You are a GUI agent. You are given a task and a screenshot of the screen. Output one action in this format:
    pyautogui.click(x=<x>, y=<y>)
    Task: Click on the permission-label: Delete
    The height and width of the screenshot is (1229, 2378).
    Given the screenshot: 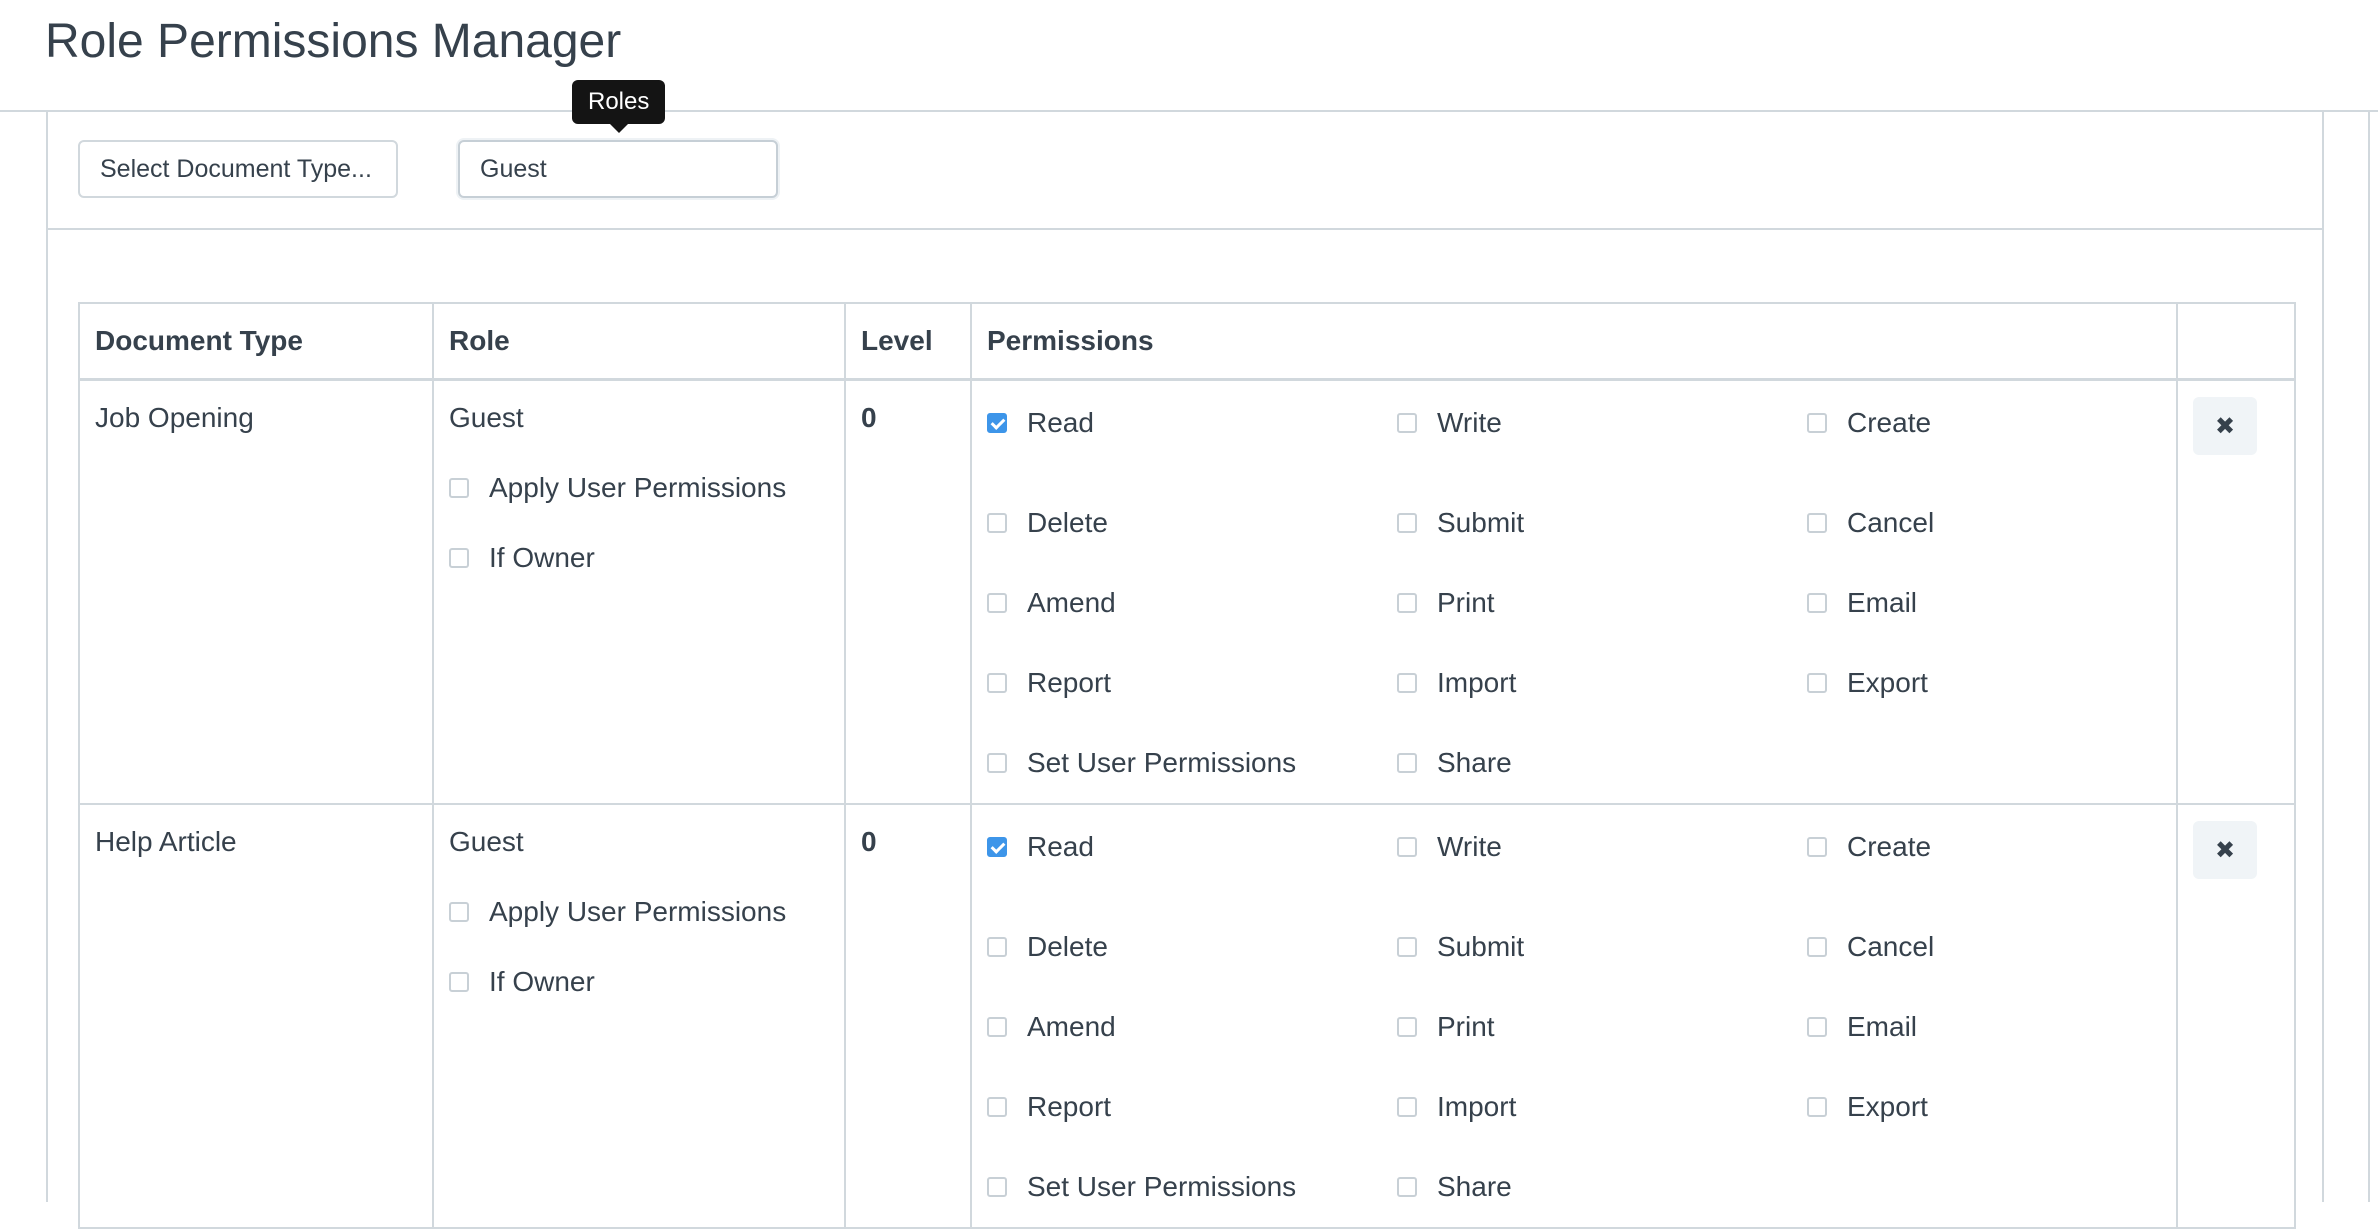 What is the action you would take?
    pyautogui.click(x=1067, y=946)
    